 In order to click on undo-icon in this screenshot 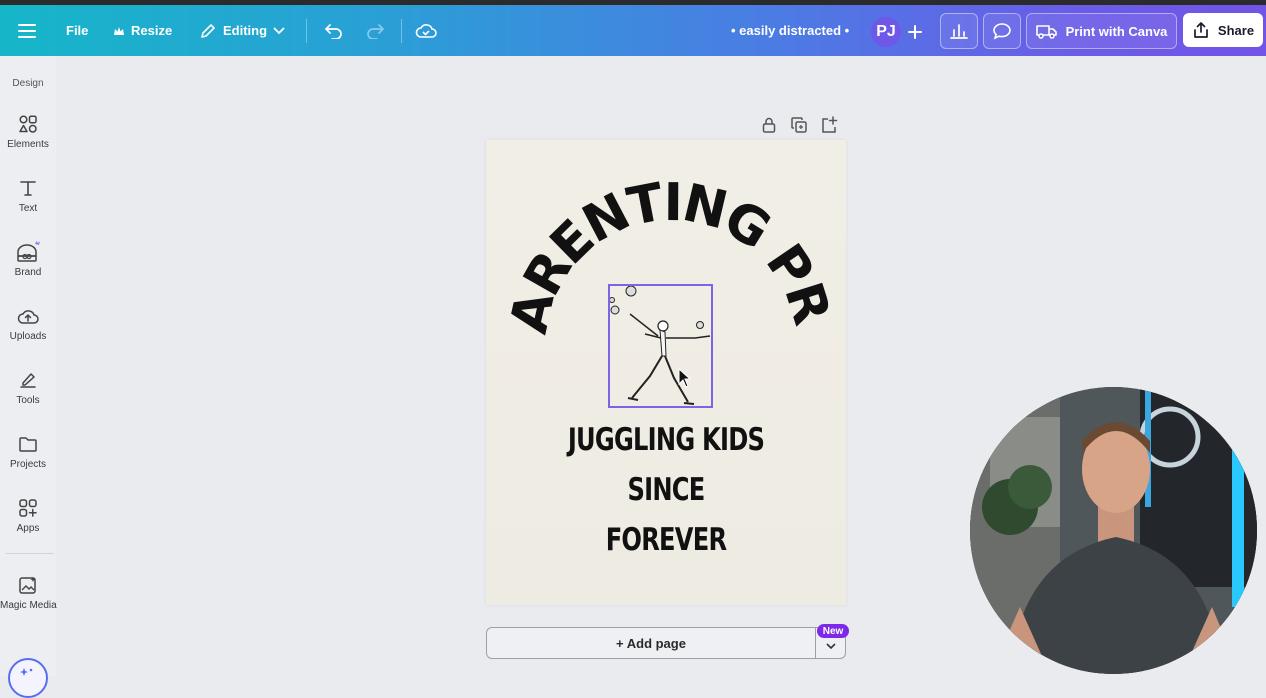, I will do `click(333, 31)`.